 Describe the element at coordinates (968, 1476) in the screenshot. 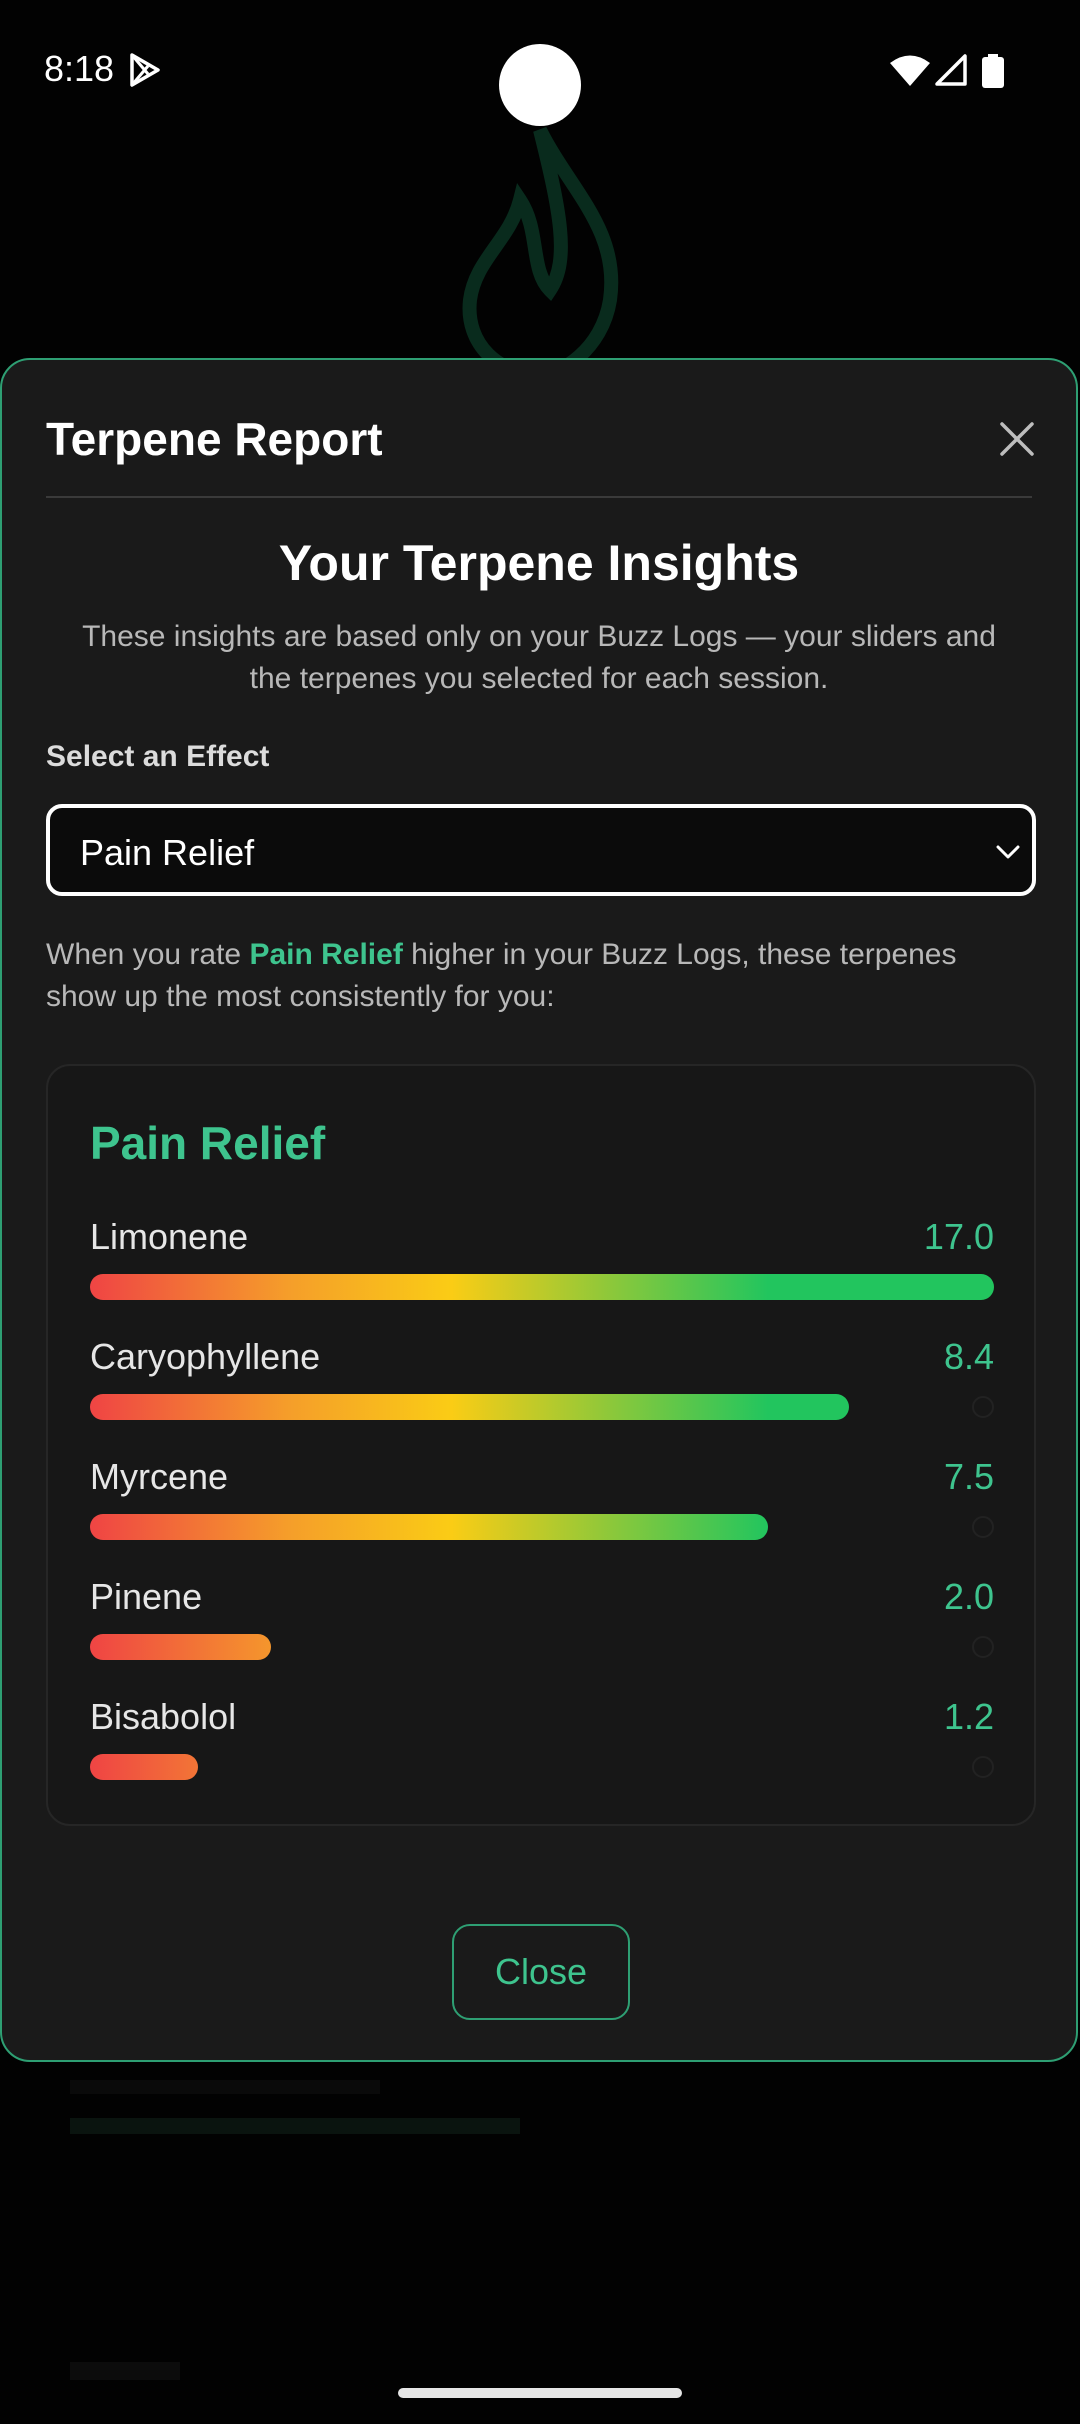

I see `terpene-score: 7.5` at that location.